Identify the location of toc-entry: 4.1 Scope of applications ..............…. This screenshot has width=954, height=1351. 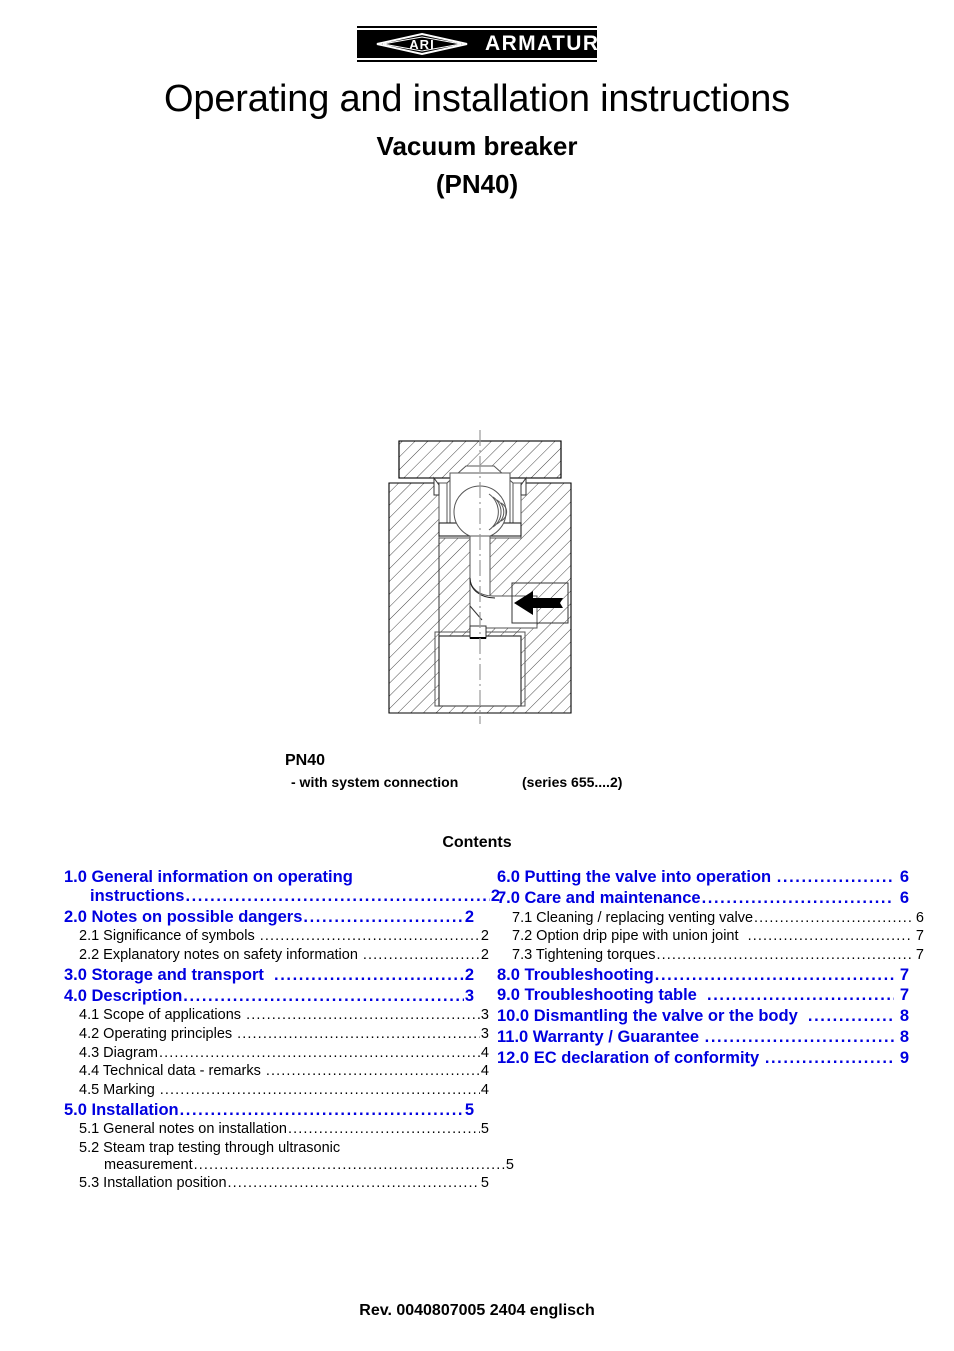
(276, 1016).